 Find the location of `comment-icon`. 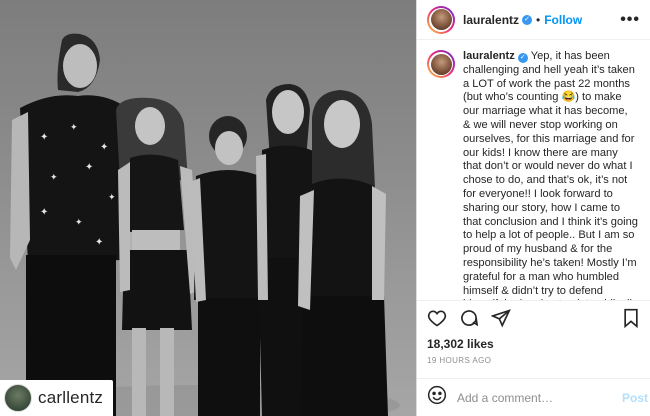

comment-icon is located at coordinates (469, 318).